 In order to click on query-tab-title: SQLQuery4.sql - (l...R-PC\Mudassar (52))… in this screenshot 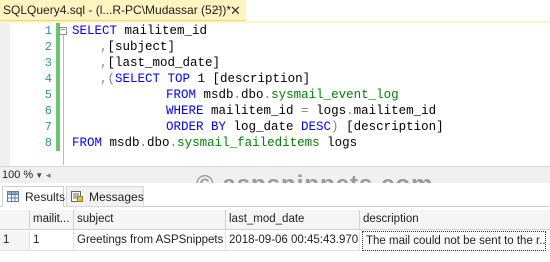, I will do `click(117, 10)`.